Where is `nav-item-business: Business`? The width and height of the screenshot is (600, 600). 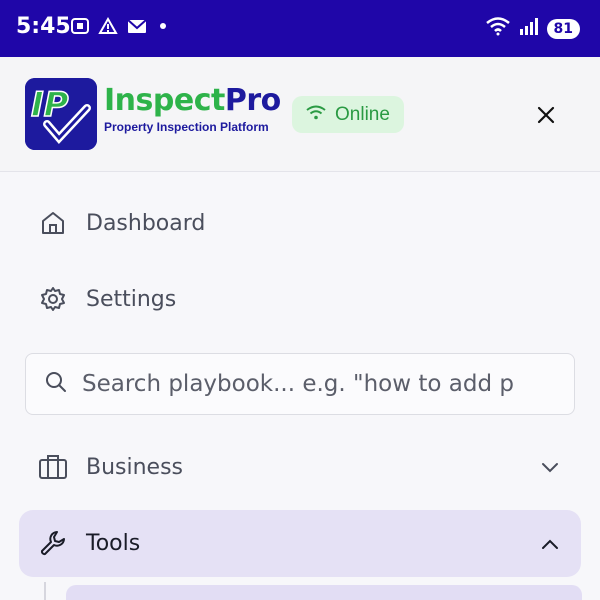 nav-item-business: Business is located at coordinates (110, 467).